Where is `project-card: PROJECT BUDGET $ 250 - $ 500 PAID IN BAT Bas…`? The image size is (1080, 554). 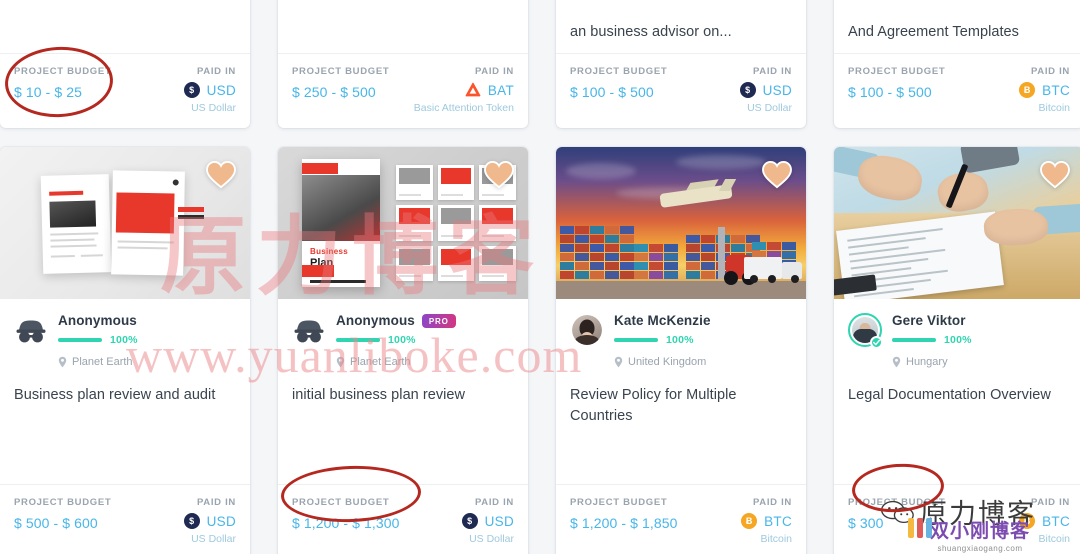
project-card: PROJECT BUDGET $ 250 - $ 500 PAID IN BAT Bas… is located at coordinates (403, 64).